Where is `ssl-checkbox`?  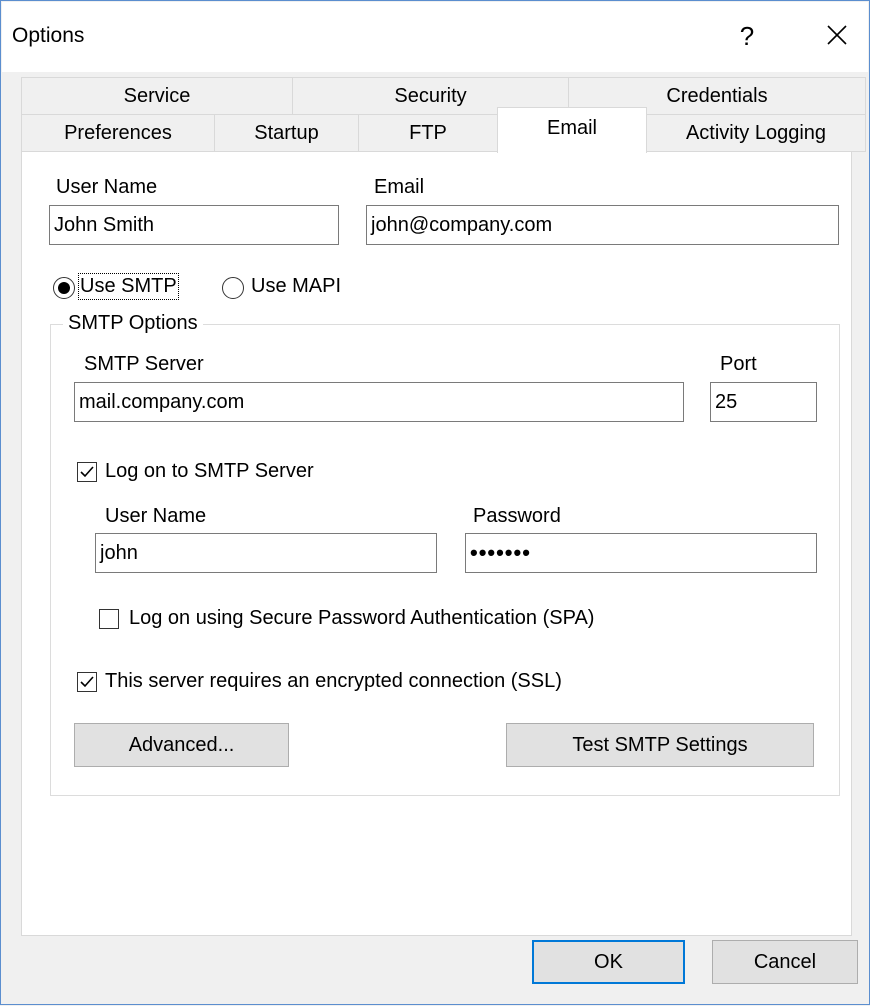 ssl-checkbox is located at coordinates (87, 682).